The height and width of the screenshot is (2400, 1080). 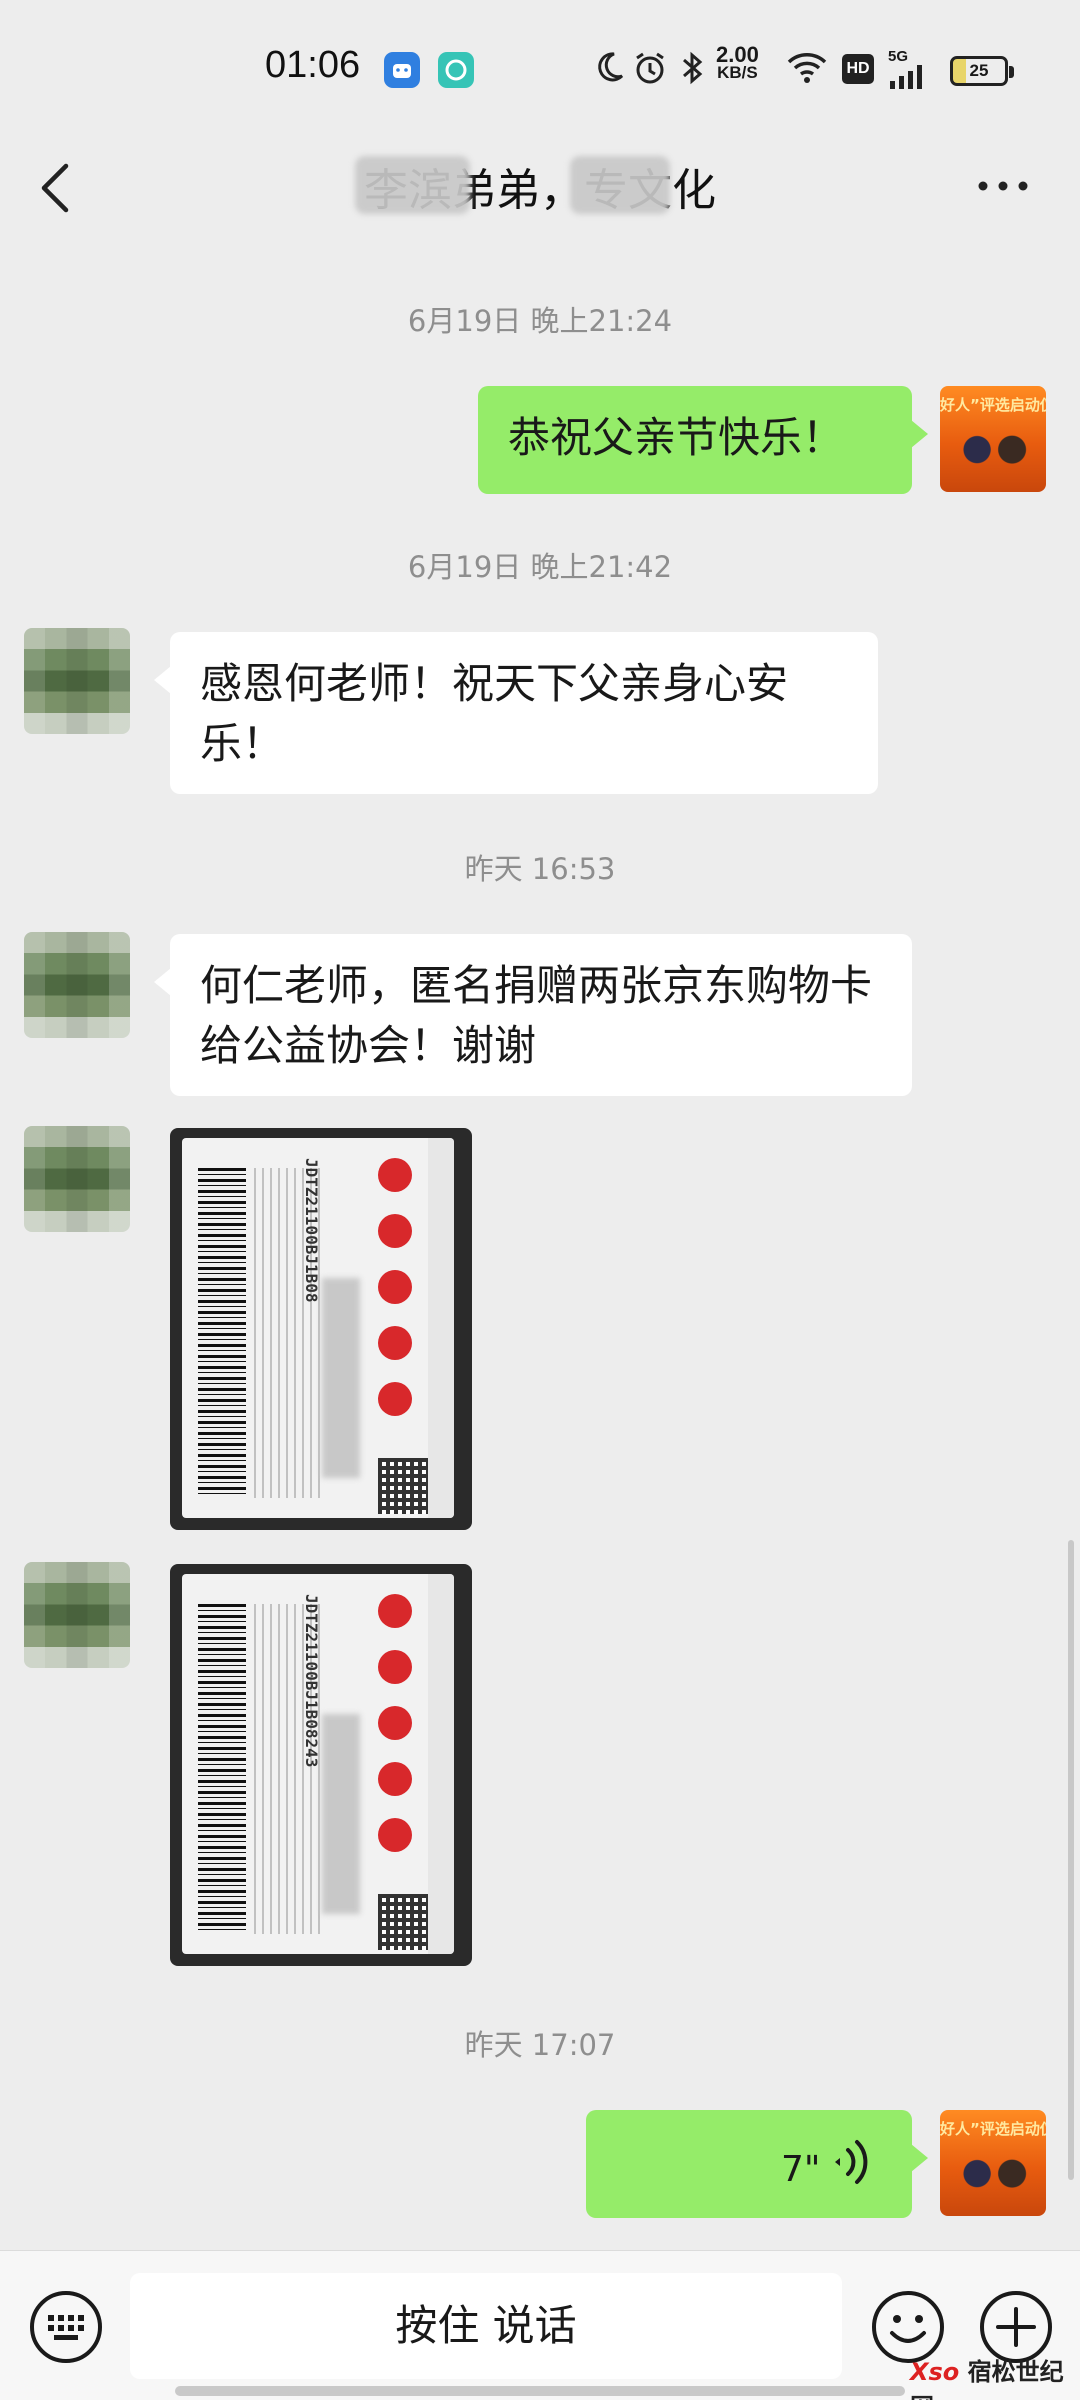 What do you see at coordinates (737, 54) in the screenshot?
I see `net-speed-value: 2.00` at bounding box center [737, 54].